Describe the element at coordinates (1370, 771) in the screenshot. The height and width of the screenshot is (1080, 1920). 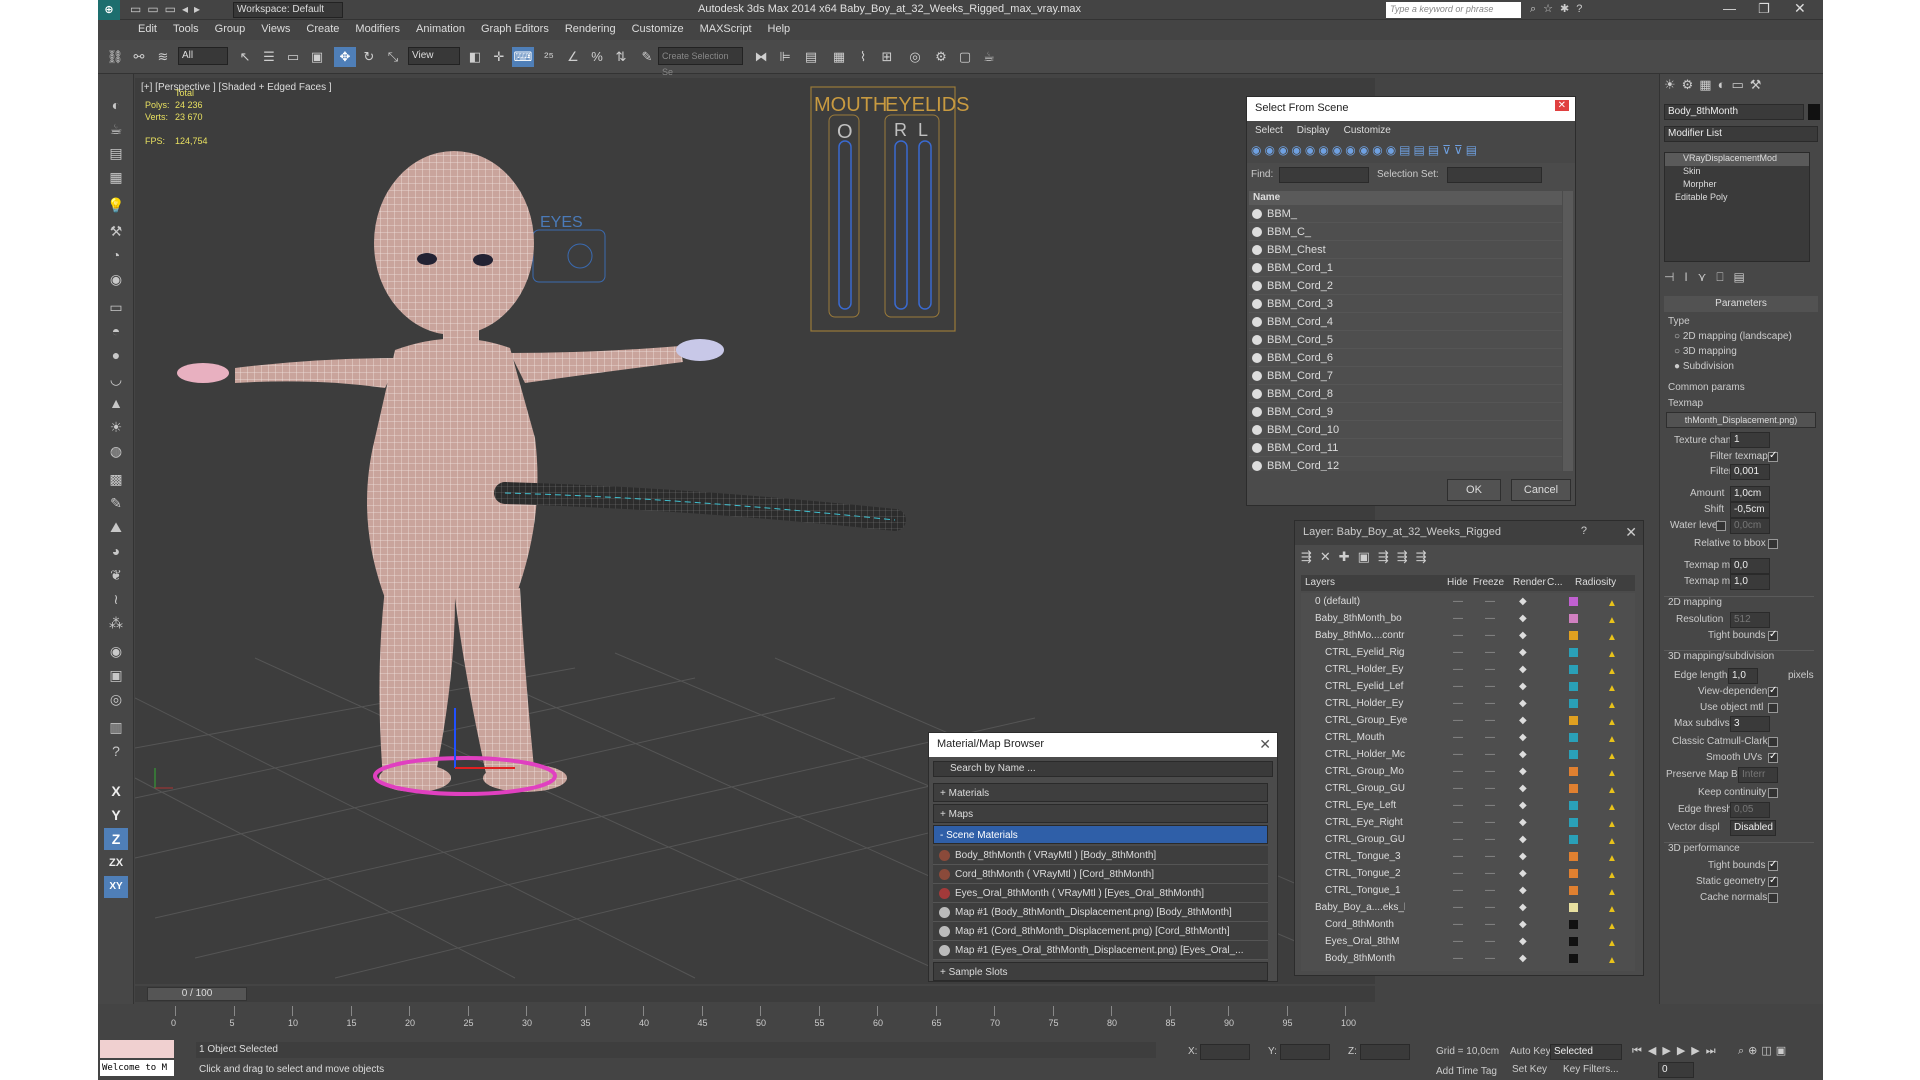
I see `layer-name: CTRL_Group_Mo` at that location.